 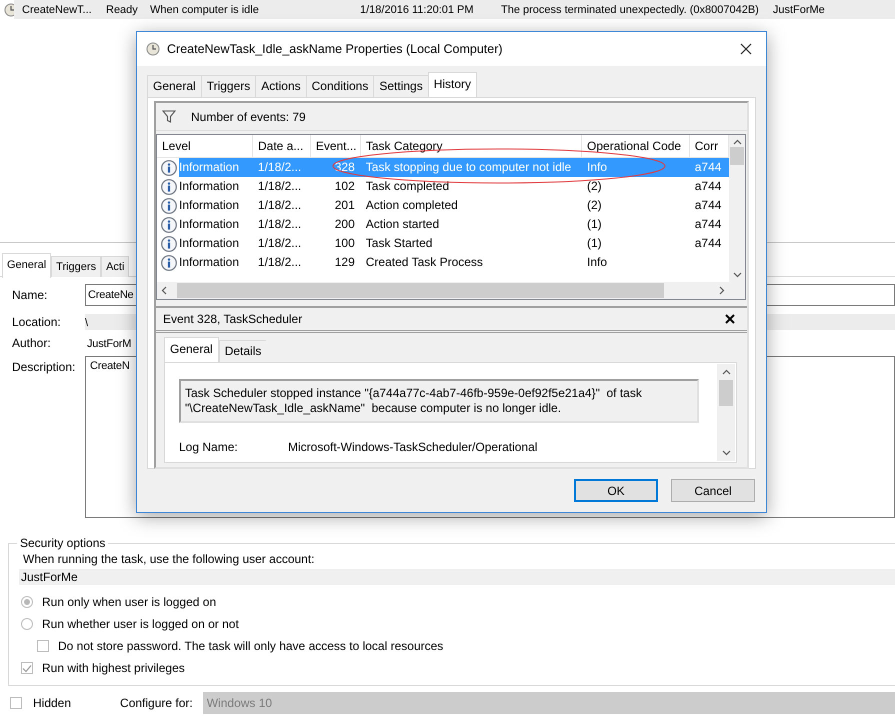 What do you see at coordinates (242, 351) in the screenshot?
I see `tab: Details` at bounding box center [242, 351].